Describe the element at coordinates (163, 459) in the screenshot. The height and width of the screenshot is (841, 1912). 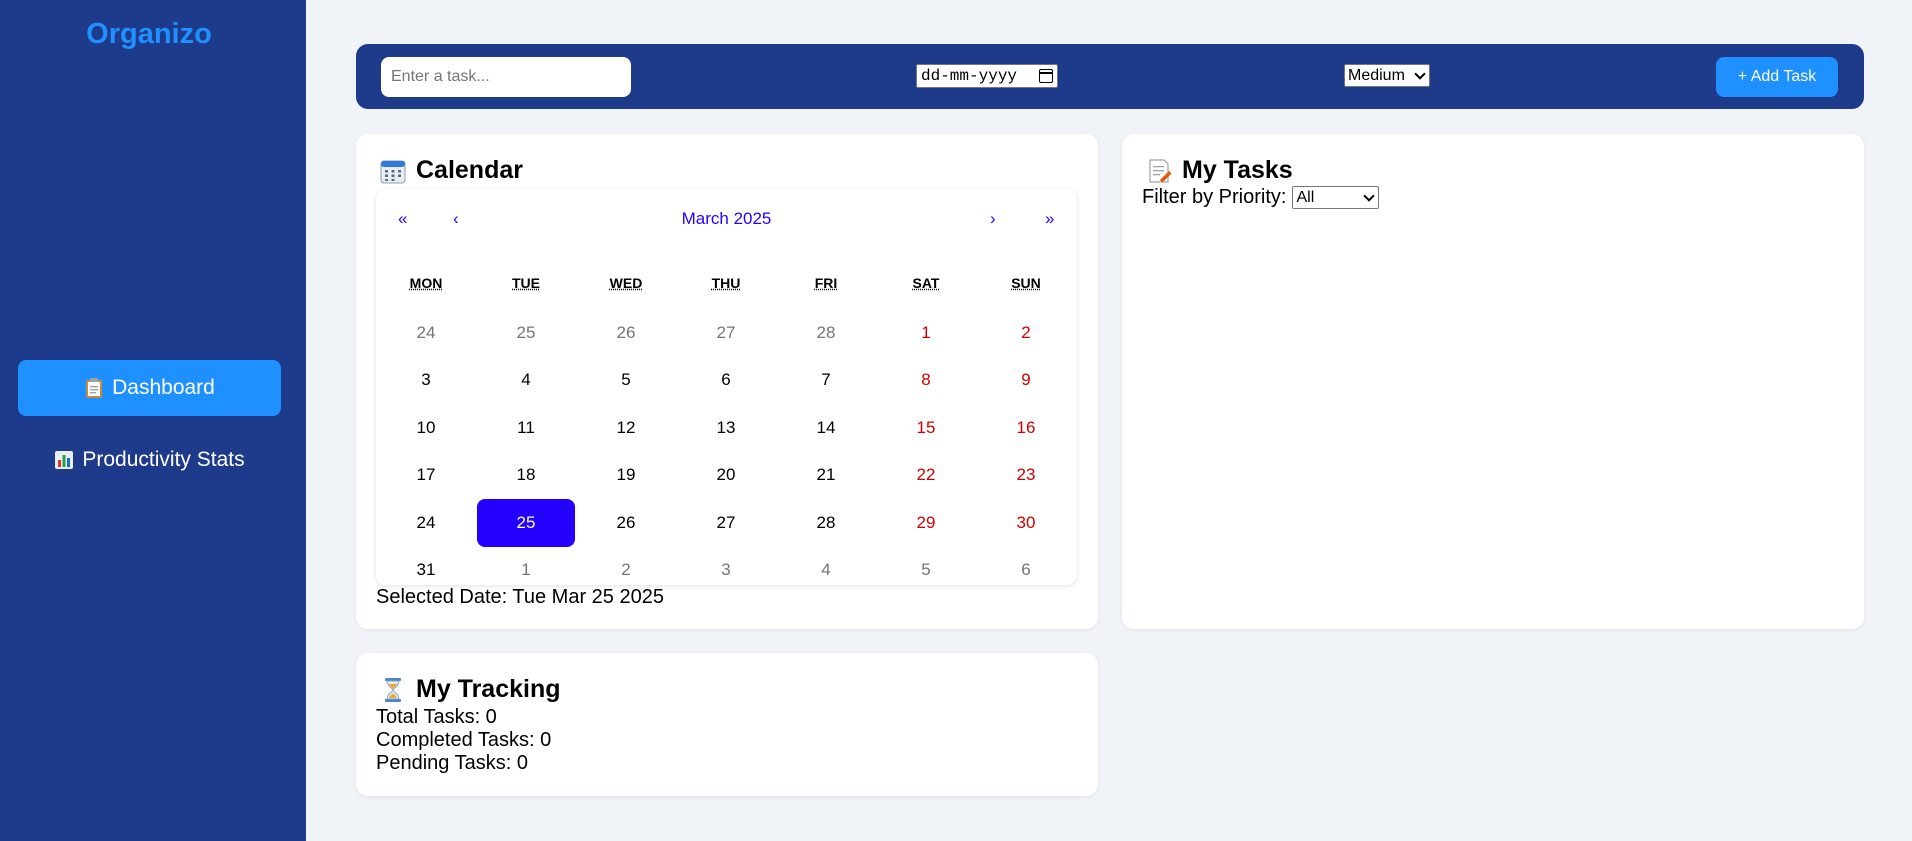
I see `sidebar-item-label: Productivity Stats` at that location.